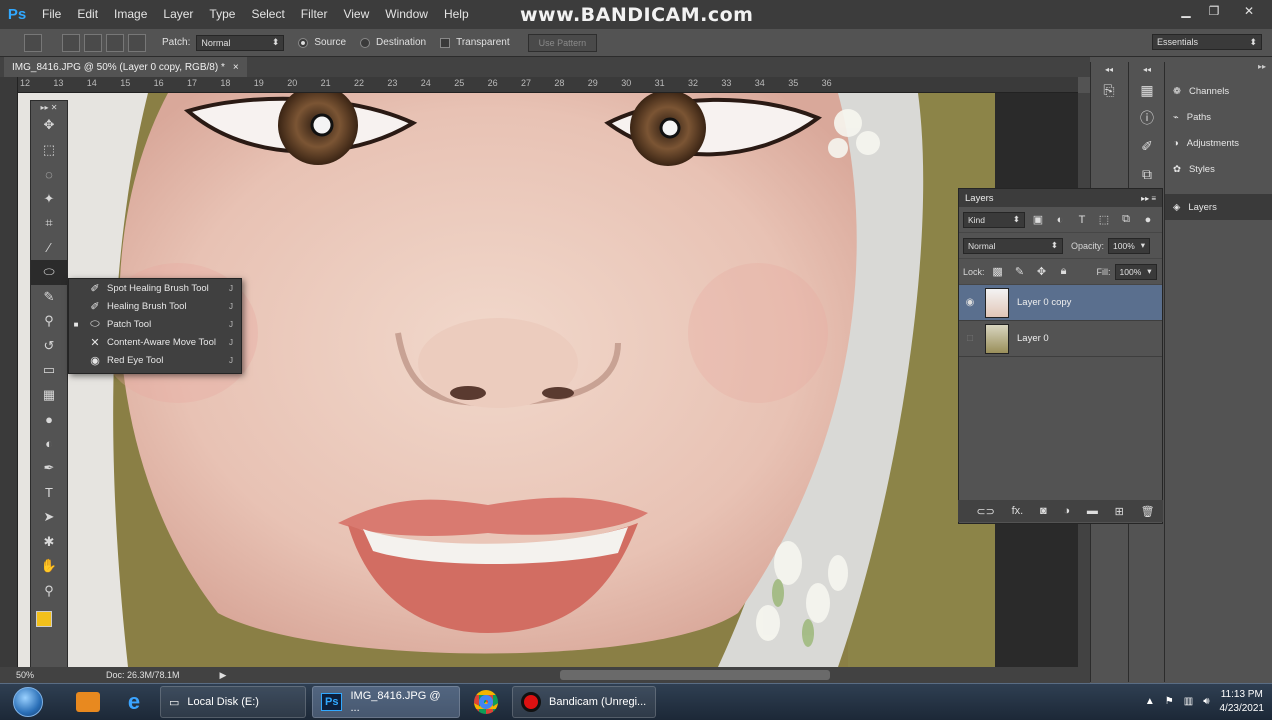 This screenshot has height=720, width=1272. Describe the element at coordinates (1042, 271) in the screenshot. I see `lock-position-icon: ✥` at that location.